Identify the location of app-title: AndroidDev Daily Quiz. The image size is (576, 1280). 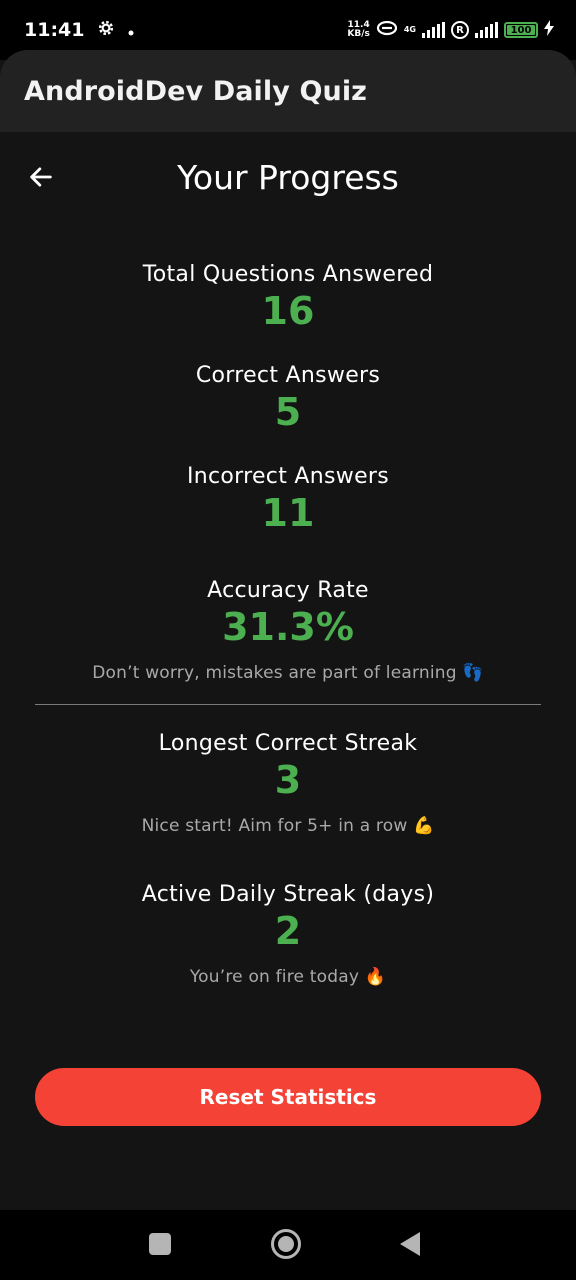
(196, 91).